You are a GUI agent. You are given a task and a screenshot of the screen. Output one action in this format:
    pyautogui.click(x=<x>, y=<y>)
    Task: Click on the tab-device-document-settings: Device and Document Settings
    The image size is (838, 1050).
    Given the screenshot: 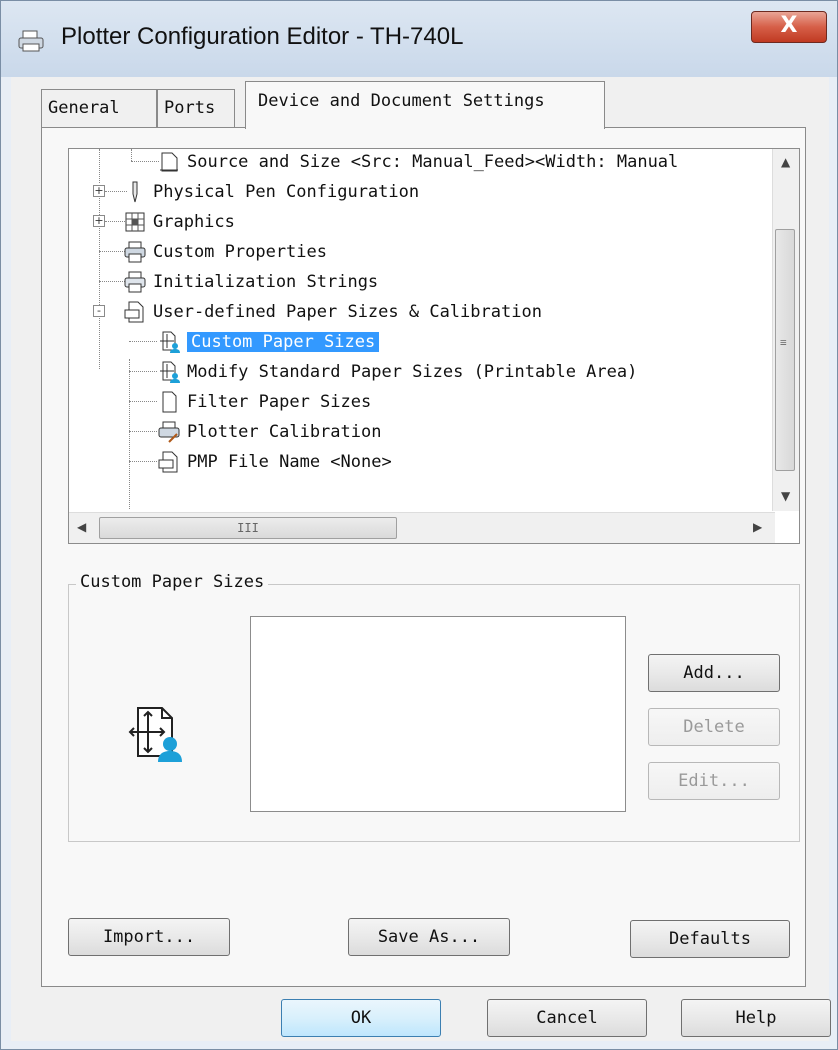 What is the action you would take?
    pyautogui.click(x=425, y=105)
    